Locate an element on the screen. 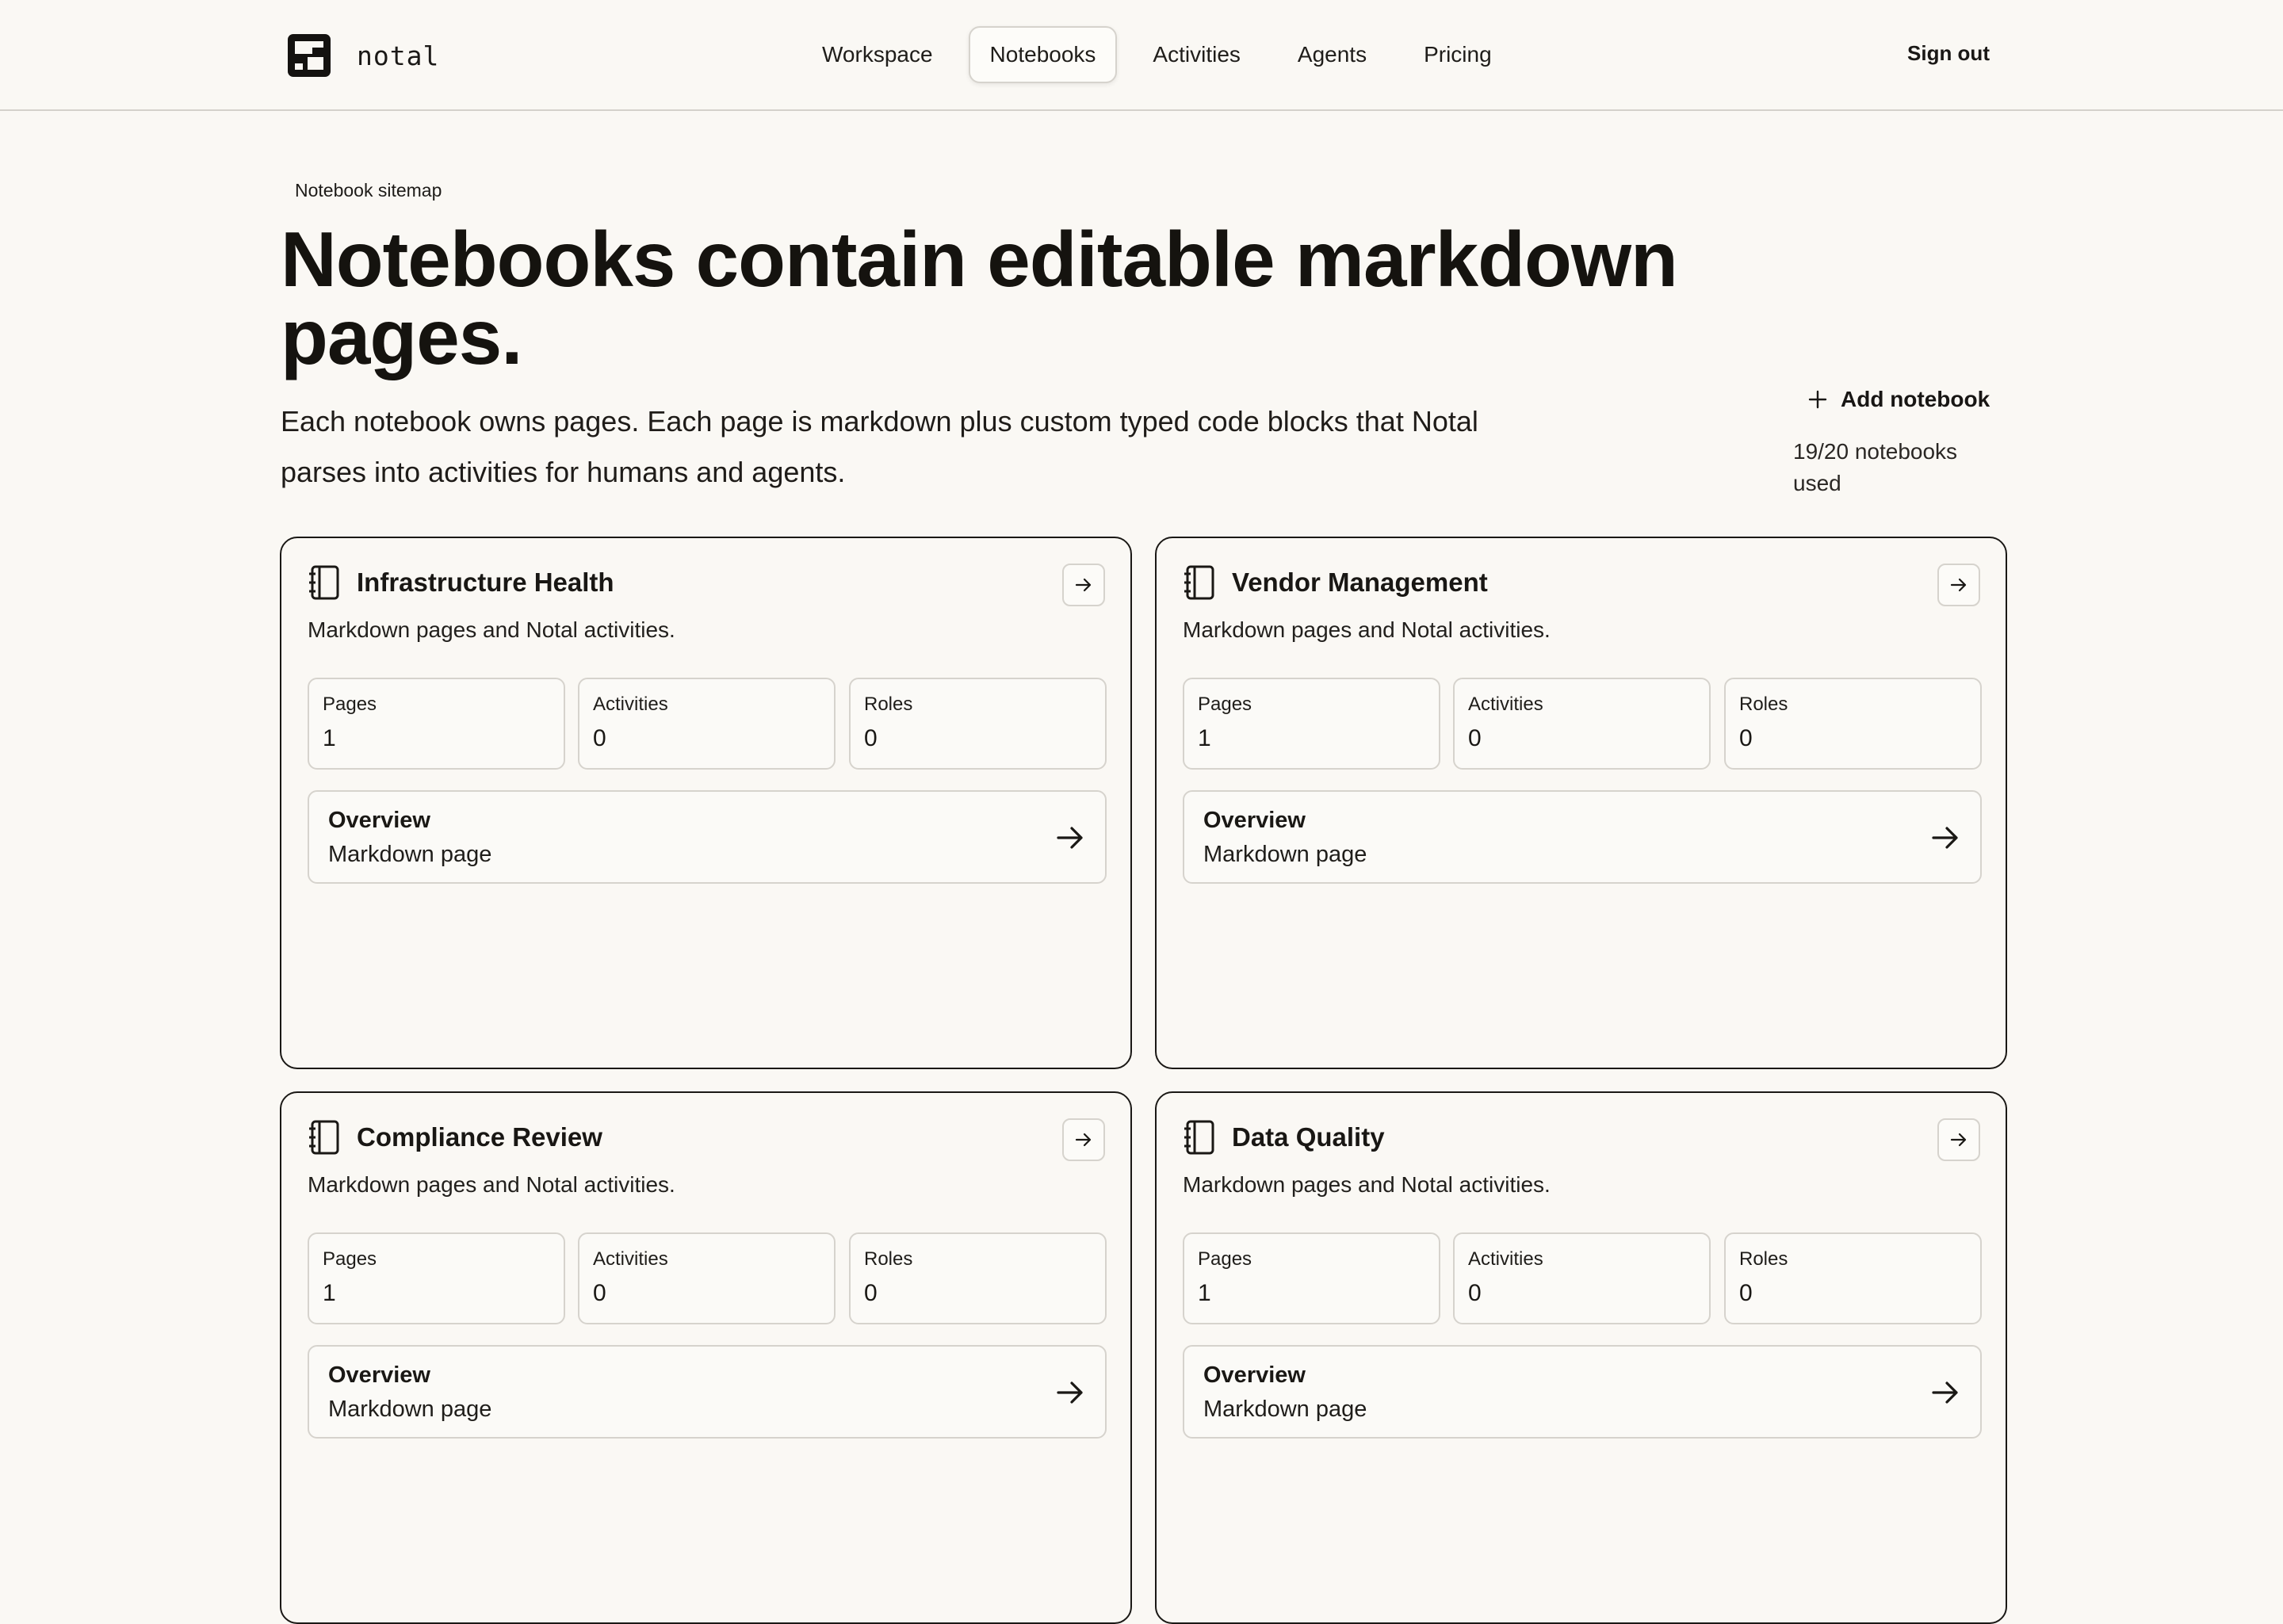  nav-item-workspace: Workspace is located at coordinates (878, 55).